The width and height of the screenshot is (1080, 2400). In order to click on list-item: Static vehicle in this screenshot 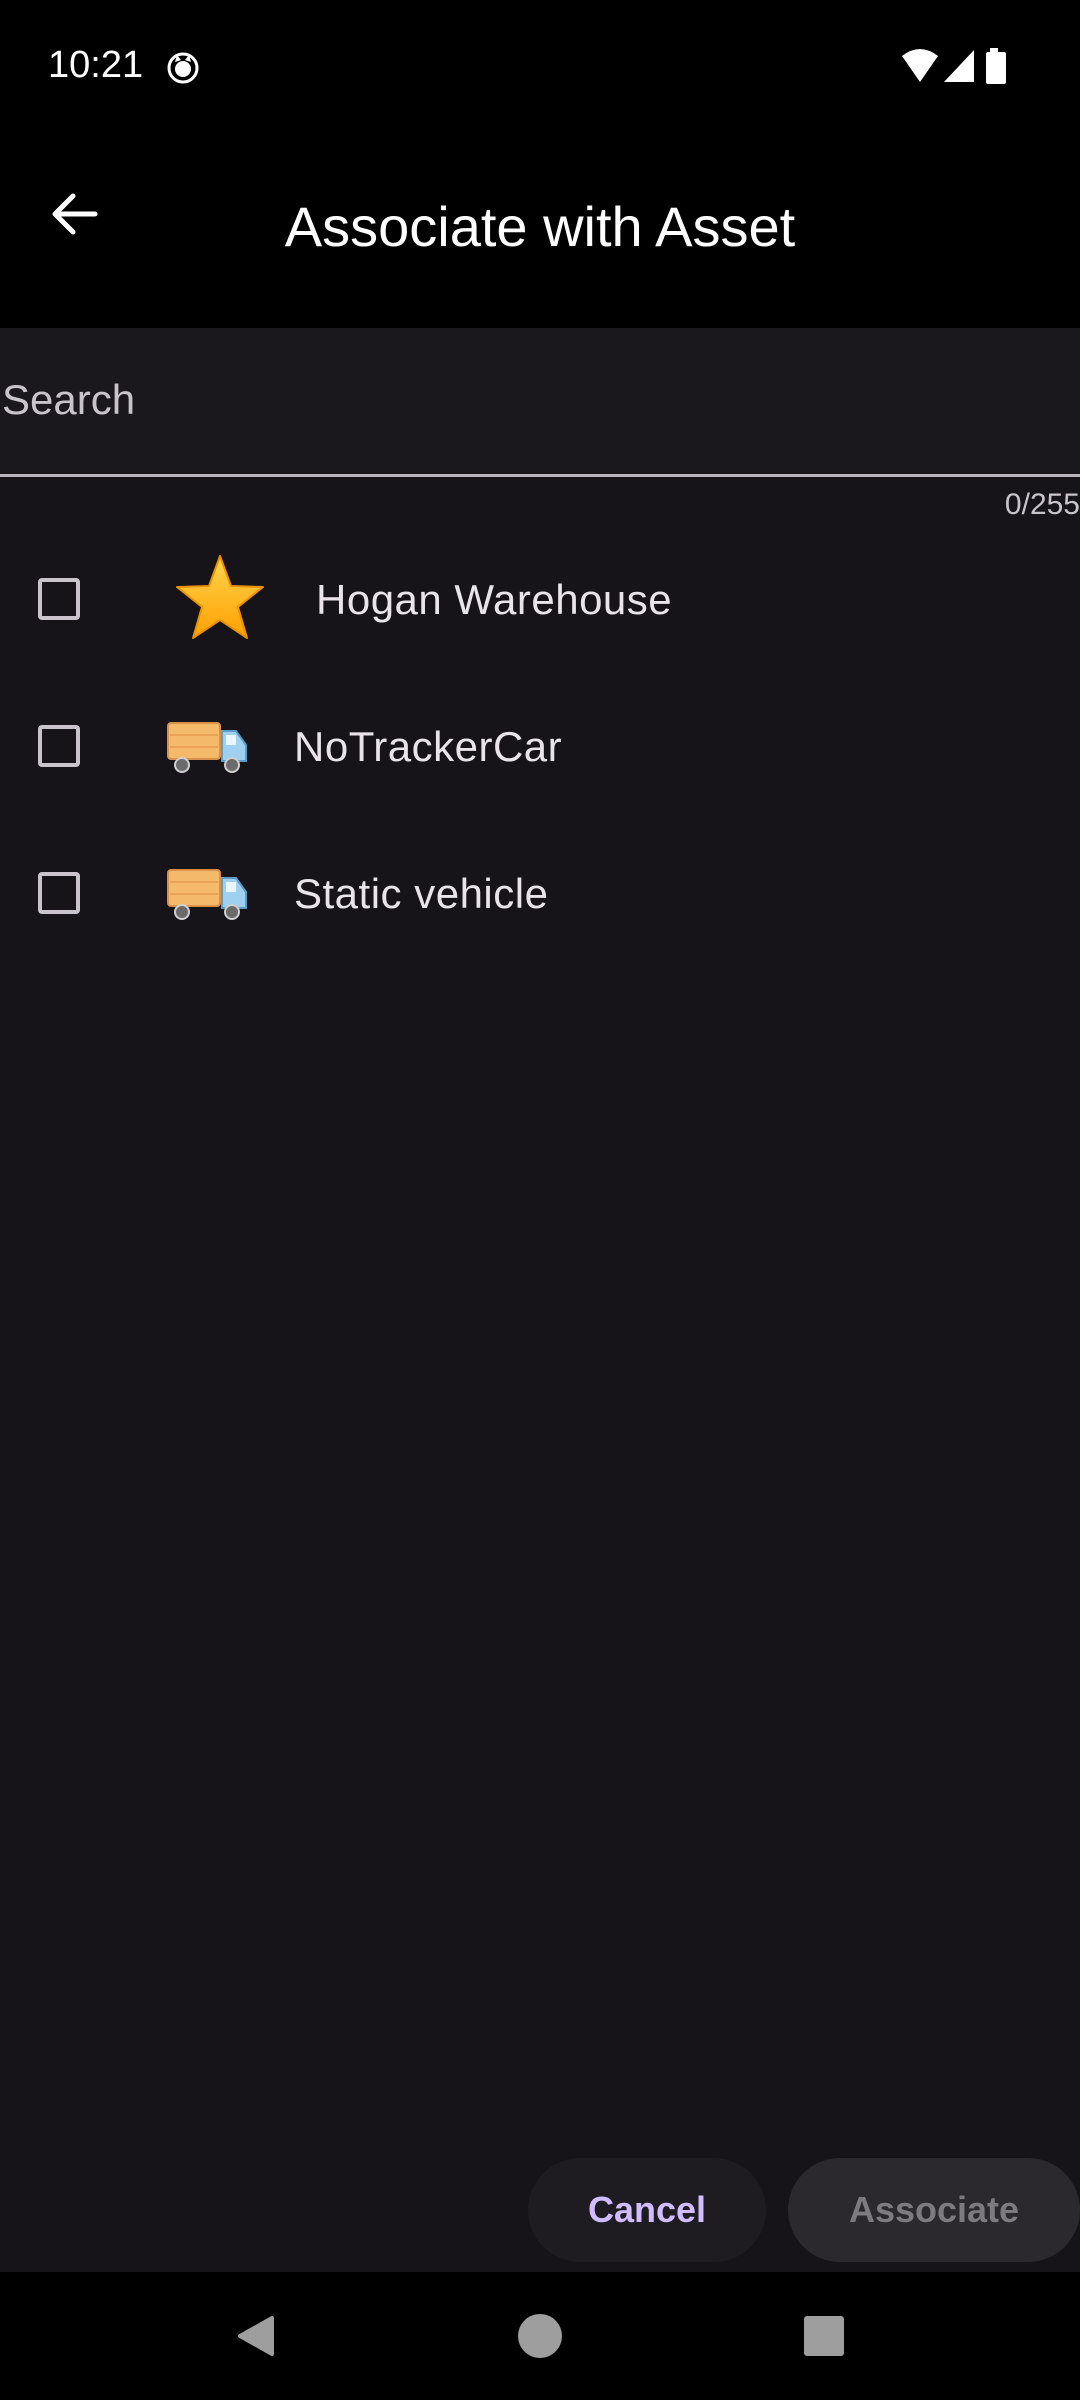, I will do `click(540, 895)`.